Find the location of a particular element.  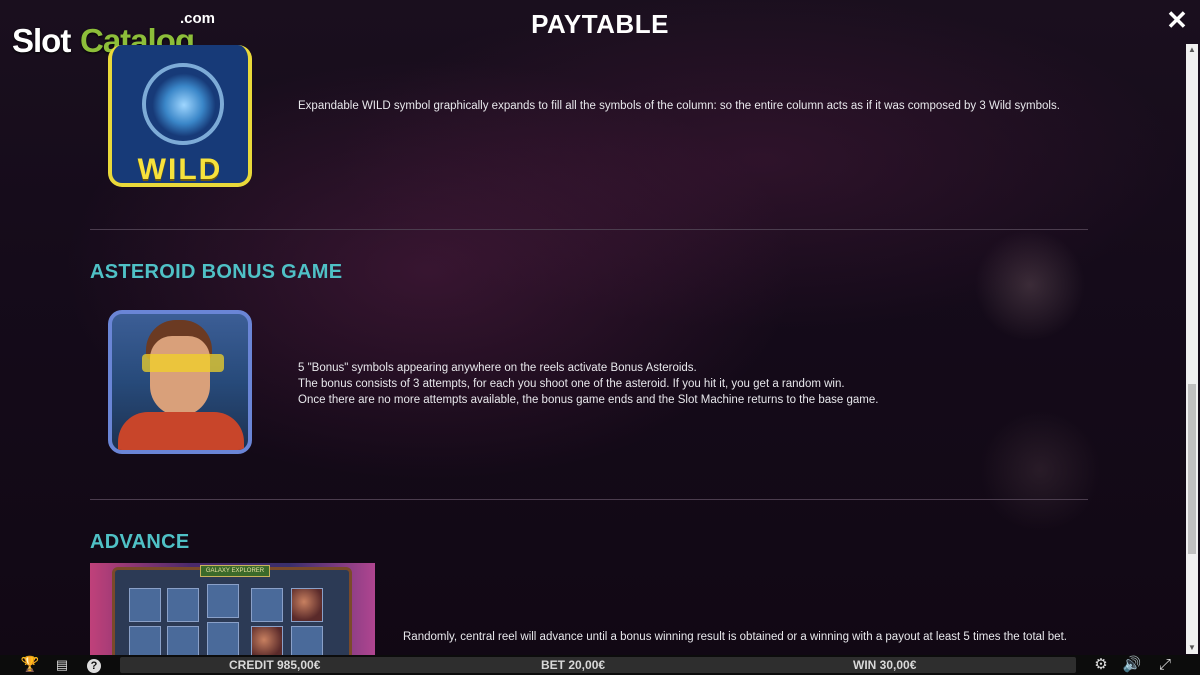

scrollbar-thumb is located at coordinates (1192, 469).